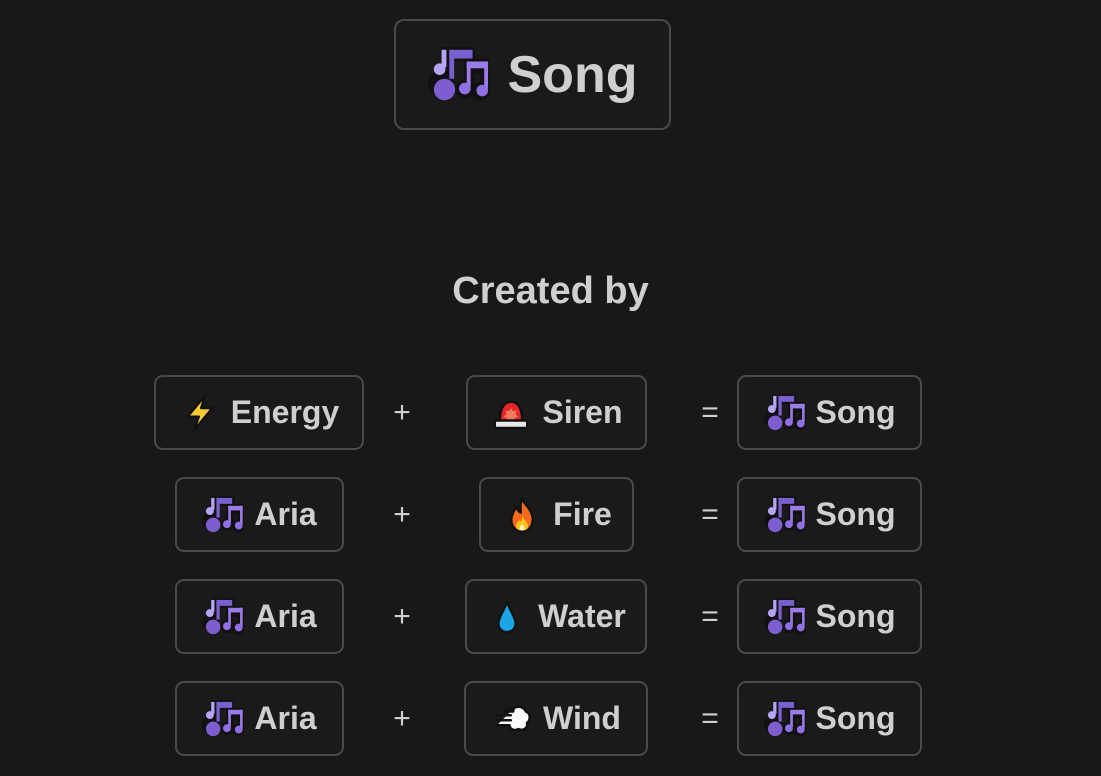 This screenshot has width=1101, height=776. Describe the element at coordinates (507, 617) in the screenshot. I see `water-drop-icon` at that location.